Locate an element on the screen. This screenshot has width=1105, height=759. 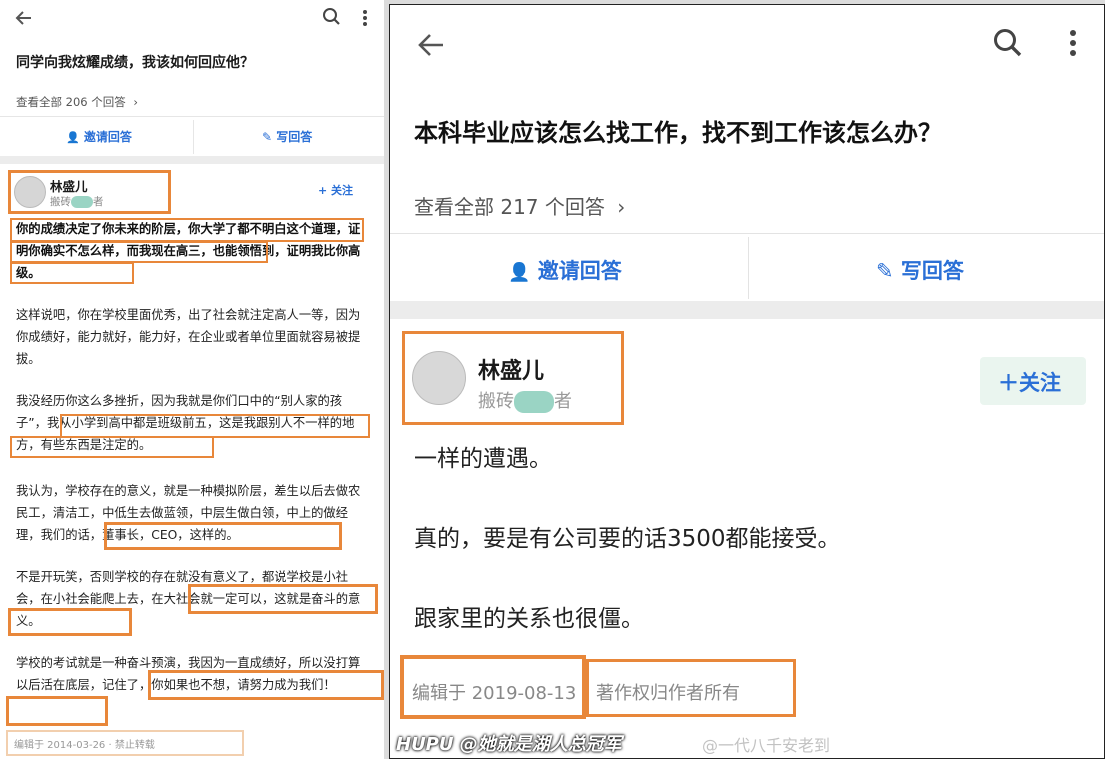
plus-icon: ＋ is located at coordinates (1008, 383).